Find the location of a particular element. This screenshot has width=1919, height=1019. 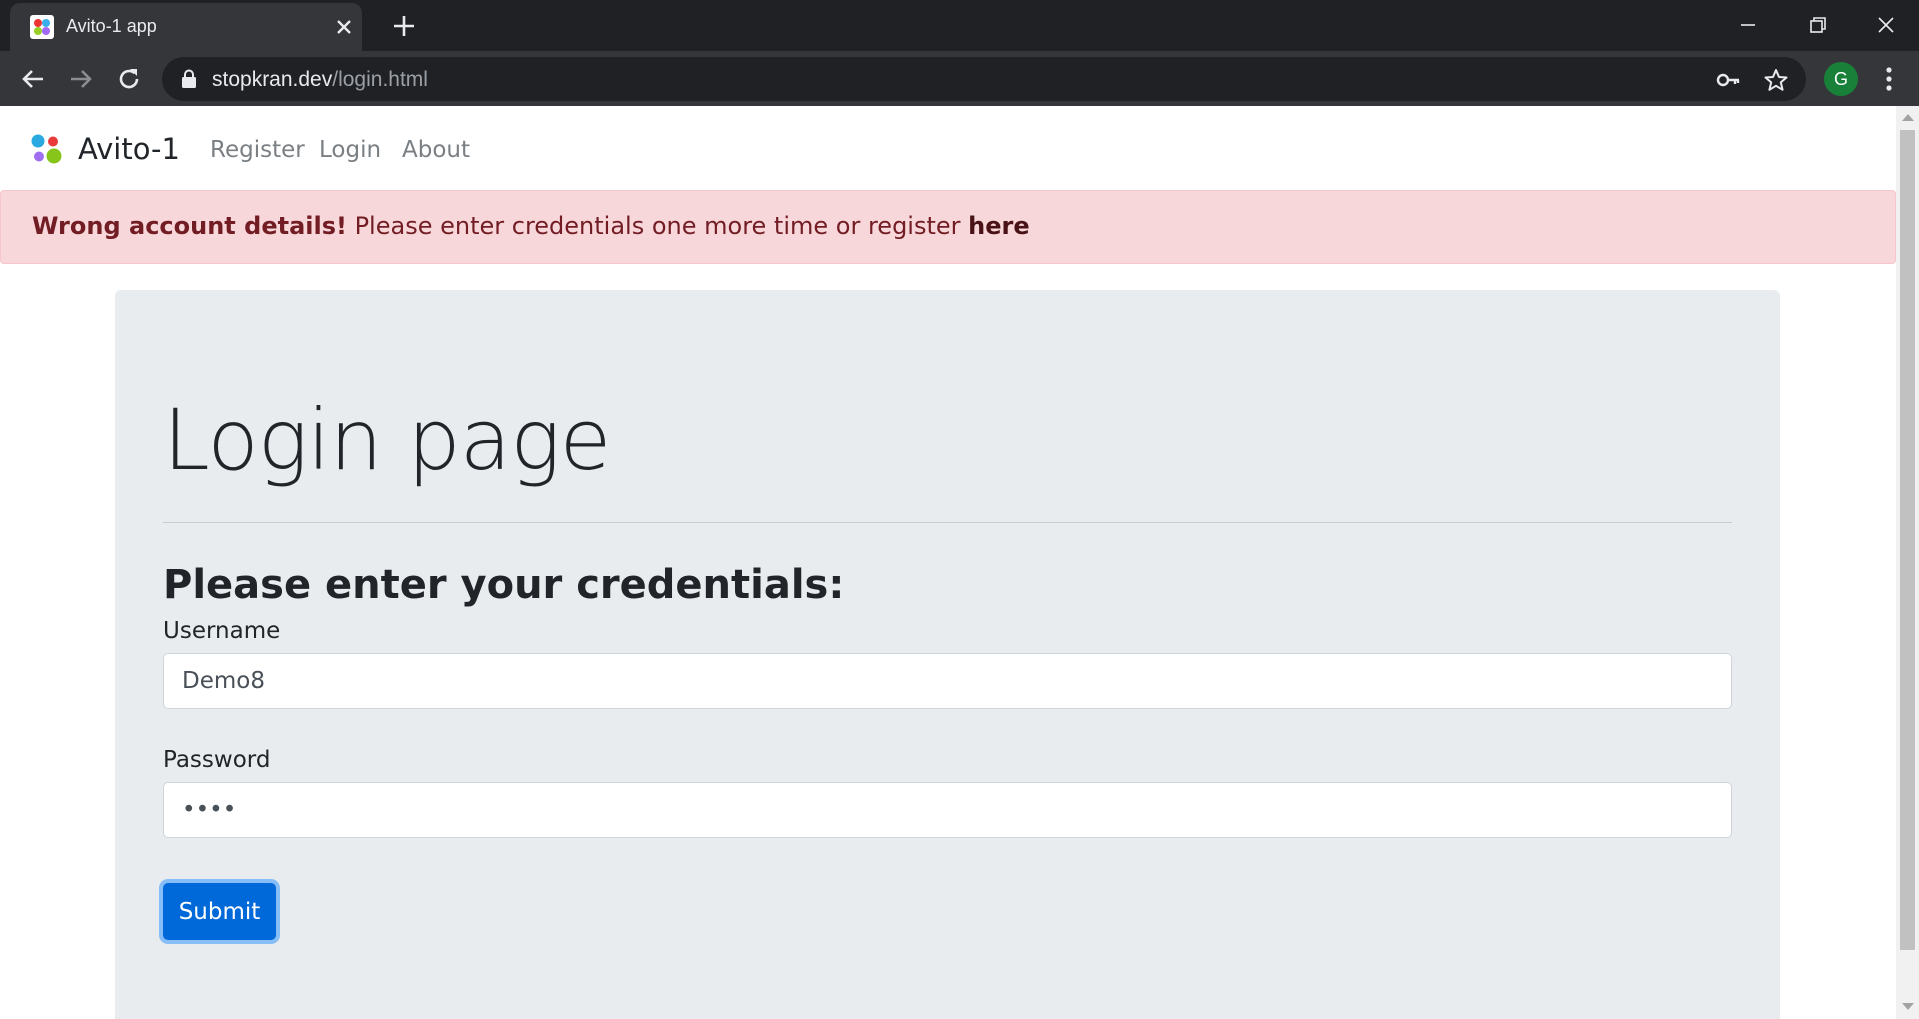

nav-link-about: About is located at coordinates (436, 150).